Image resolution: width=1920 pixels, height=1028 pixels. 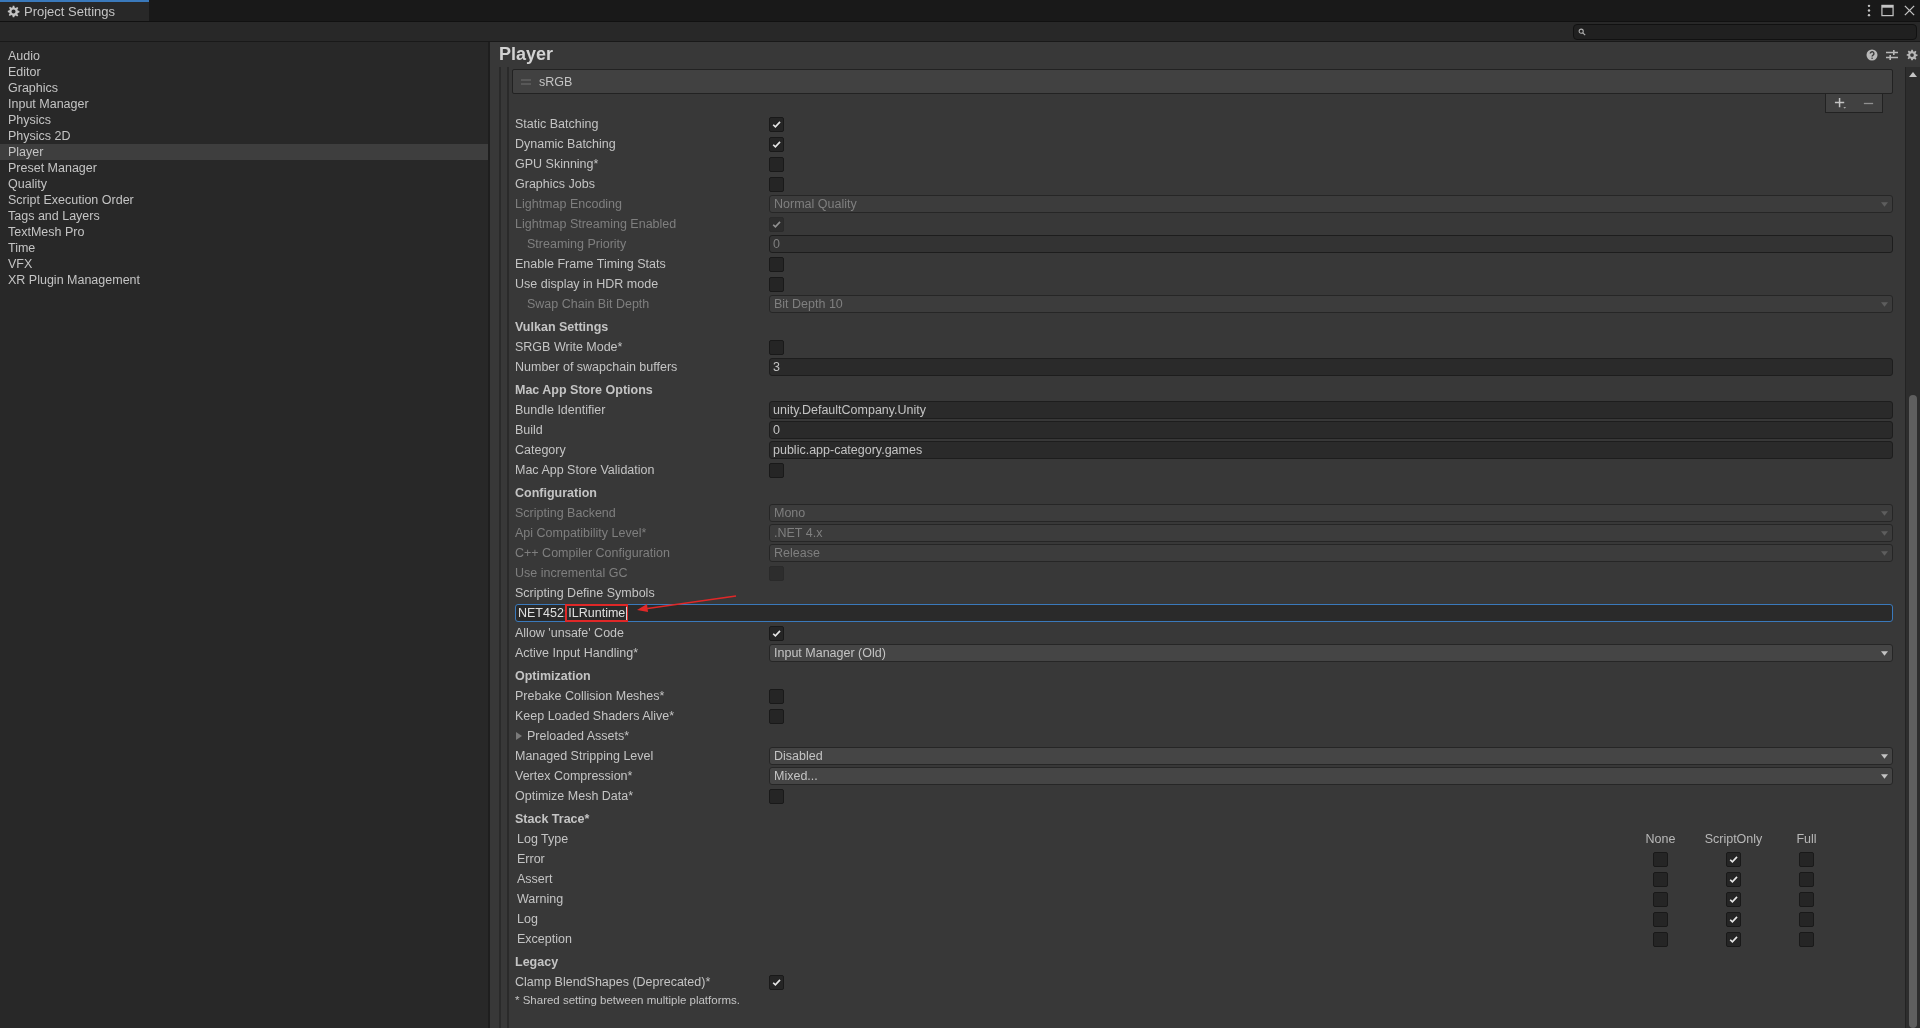 I want to click on sidebar-item: Audio, so click(x=244, y=56).